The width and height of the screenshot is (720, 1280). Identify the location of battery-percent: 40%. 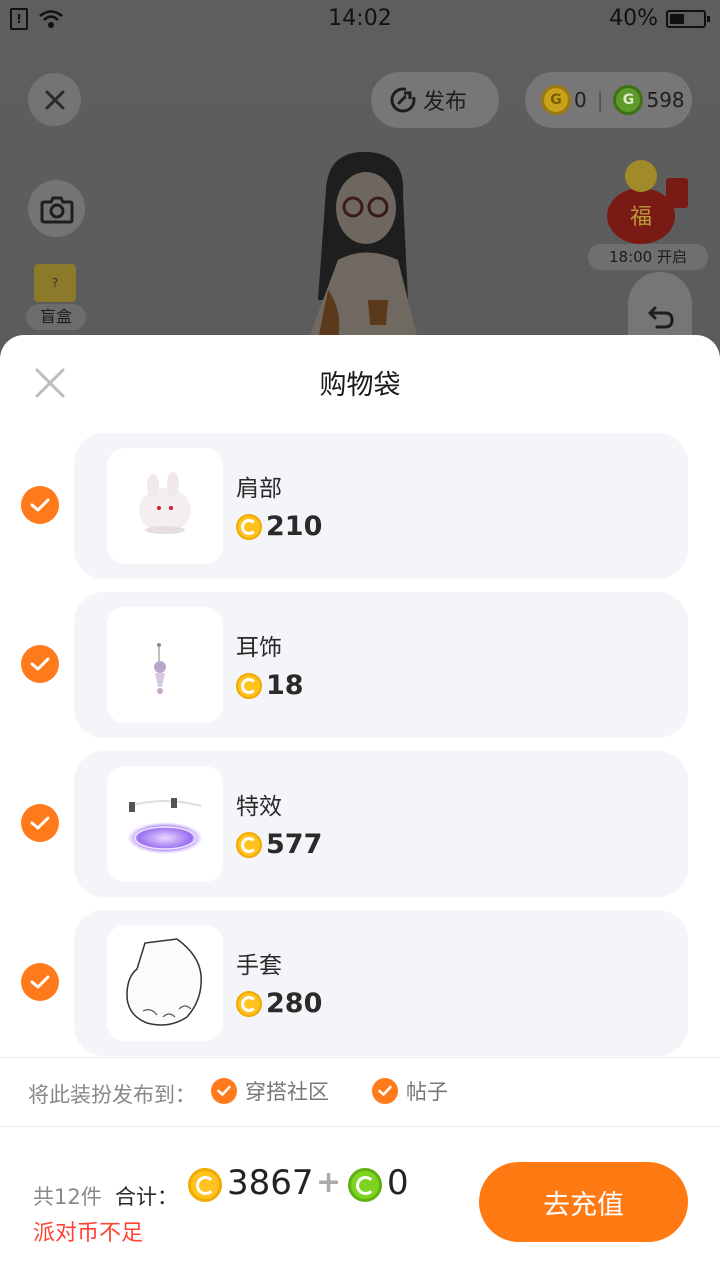
(633, 18).